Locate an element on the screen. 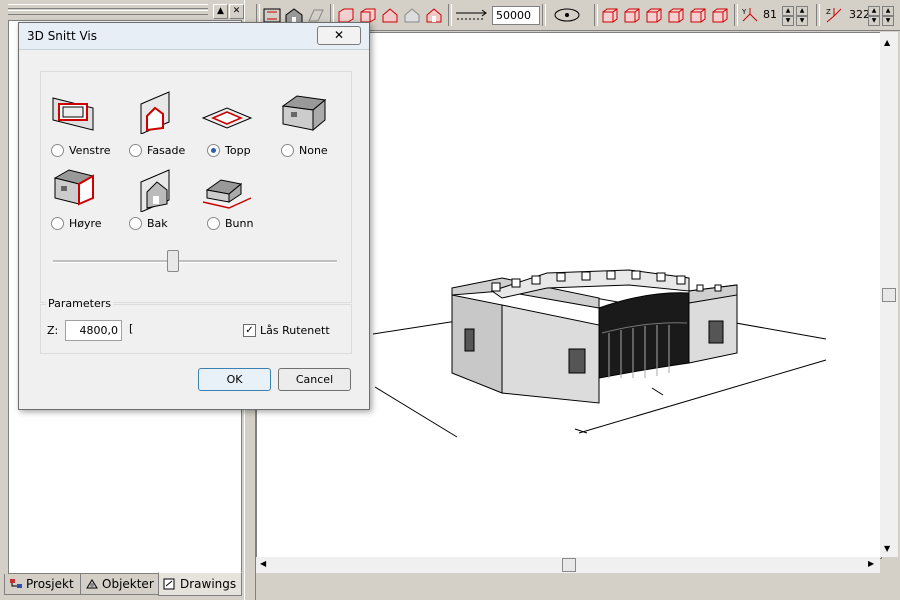 Image resolution: width=900 pixels, height=600 pixels. project-icon is located at coordinates (16, 584).